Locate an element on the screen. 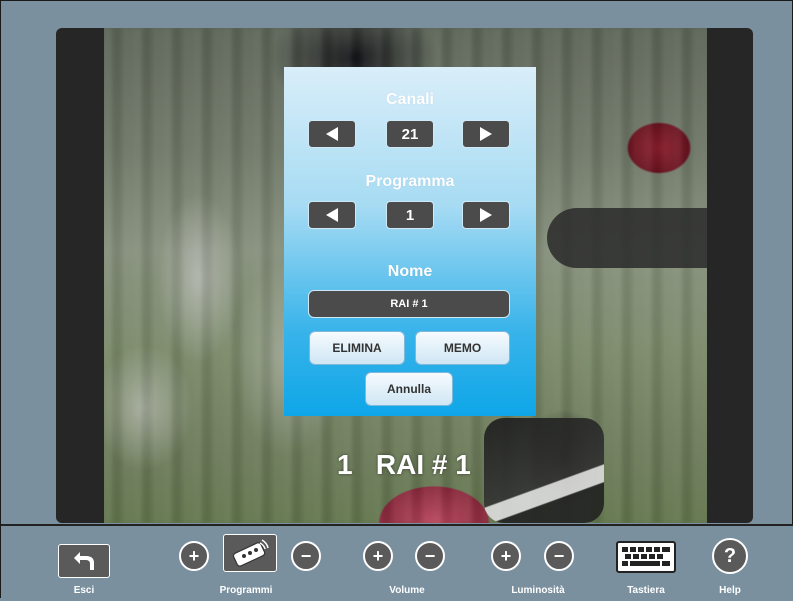  canali-label: Canali is located at coordinates (409, 99).